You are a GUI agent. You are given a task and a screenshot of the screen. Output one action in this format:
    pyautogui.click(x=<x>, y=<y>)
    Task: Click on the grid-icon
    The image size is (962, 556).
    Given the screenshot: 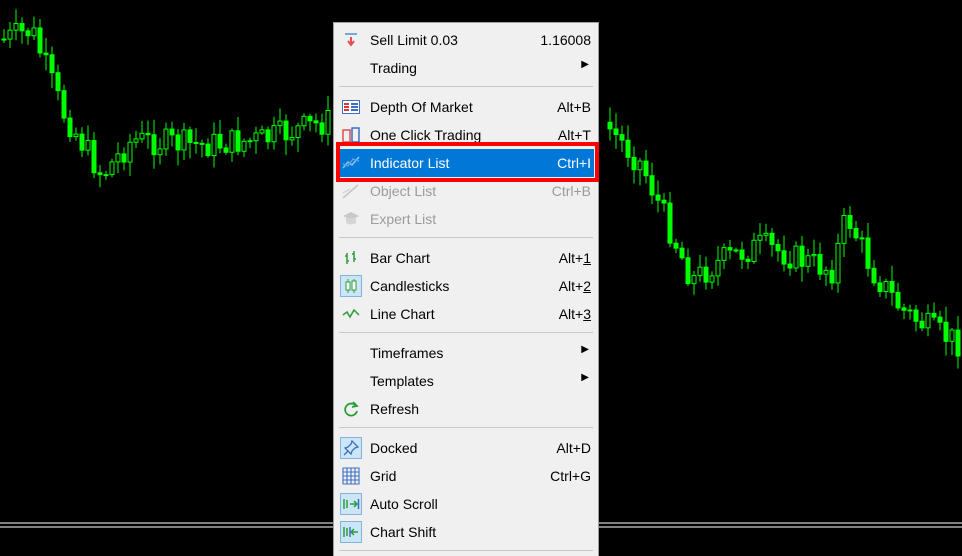 What is the action you would take?
    pyautogui.click(x=351, y=476)
    